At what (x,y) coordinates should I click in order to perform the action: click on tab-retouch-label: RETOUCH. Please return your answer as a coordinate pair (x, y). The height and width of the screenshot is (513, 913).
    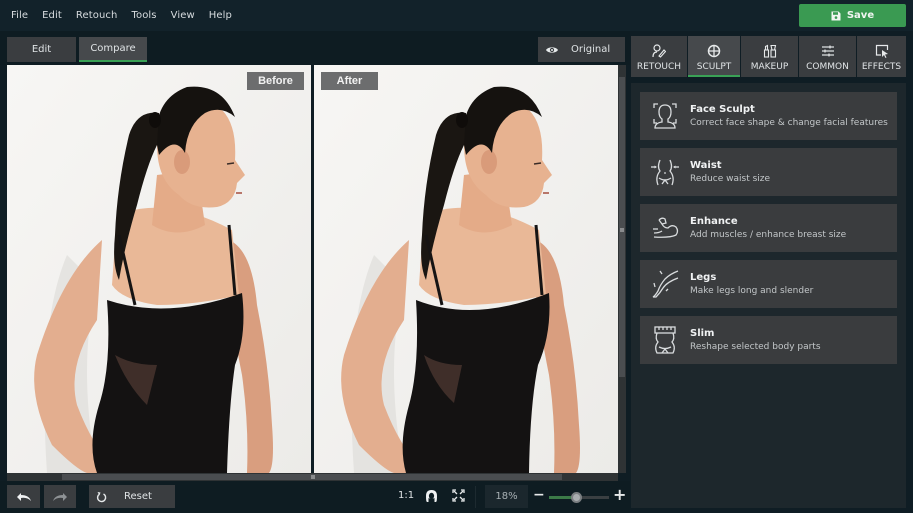
    Looking at the image, I should click on (659, 67).